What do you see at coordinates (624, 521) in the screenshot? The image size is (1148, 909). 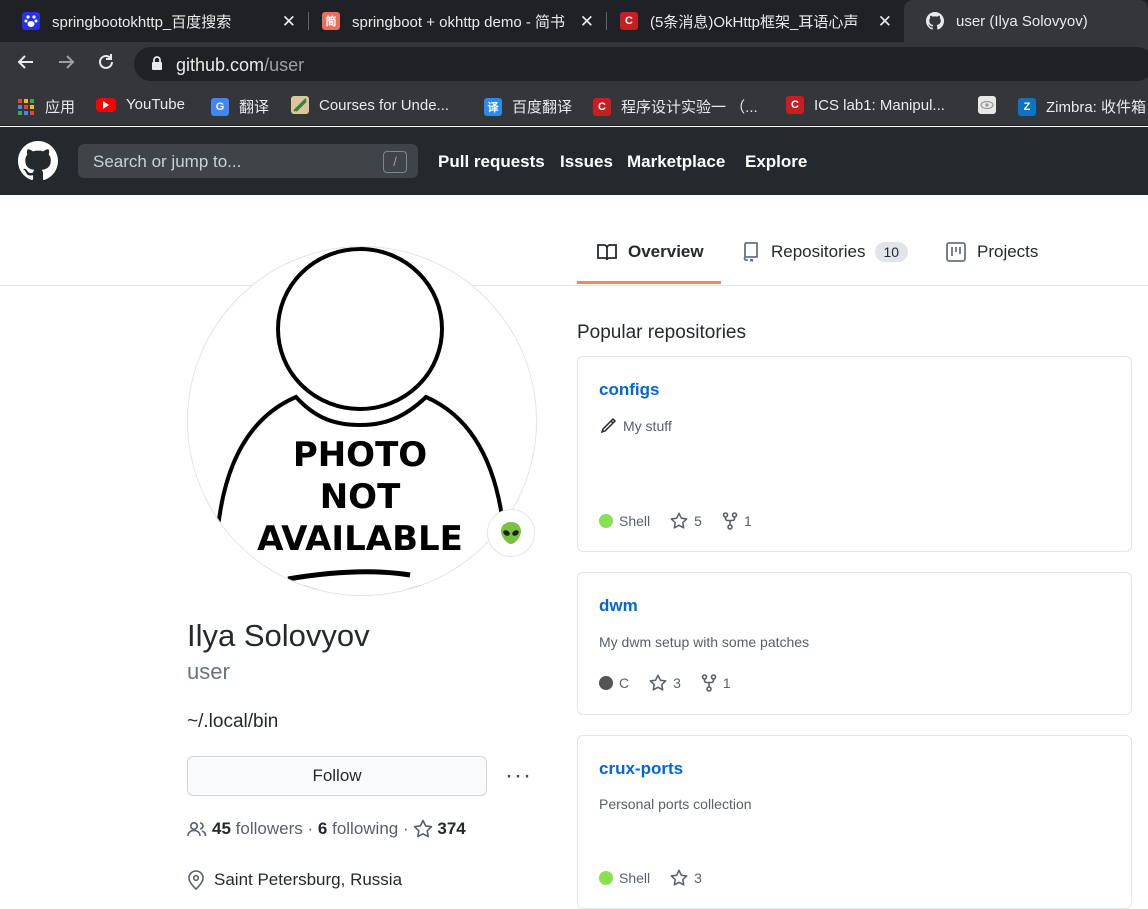 I see `repo-language: Shell` at bounding box center [624, 521].